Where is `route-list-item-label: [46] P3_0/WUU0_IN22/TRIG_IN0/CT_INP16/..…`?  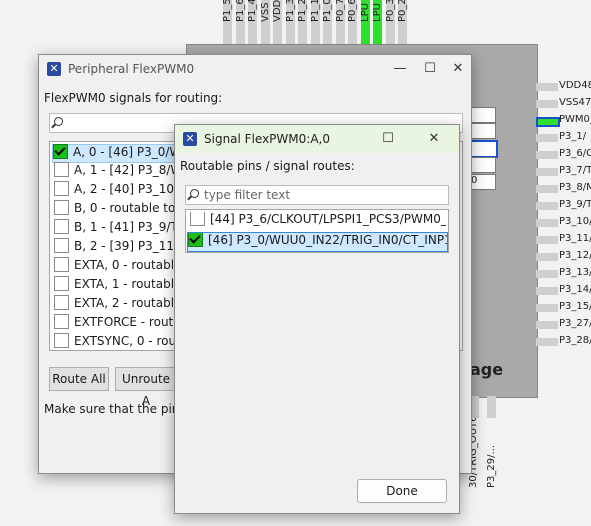
route-list-item-label: [46] P3_0/WUU0_IN22/TRIG_IN0/CT_INP16/..… is located at coordinates (327, 240).